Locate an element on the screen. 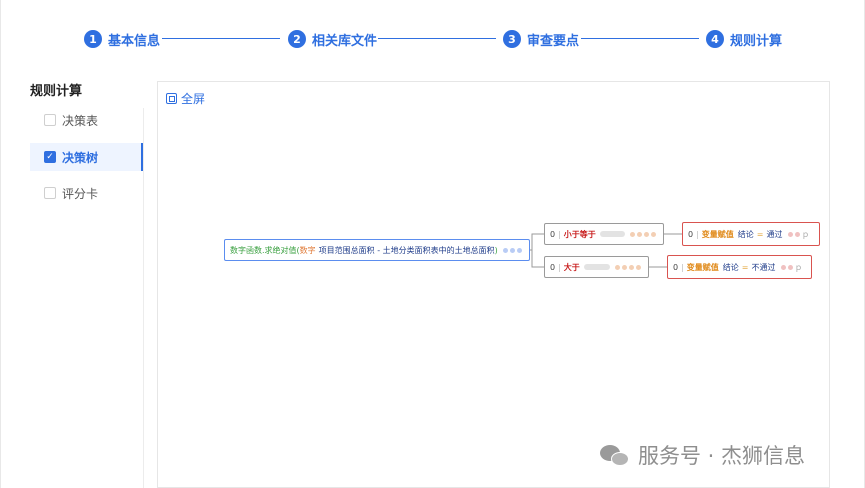 The height and width of the screenshot is (488, 865). arg-type: 数字 is located at coordinates (307, 250).